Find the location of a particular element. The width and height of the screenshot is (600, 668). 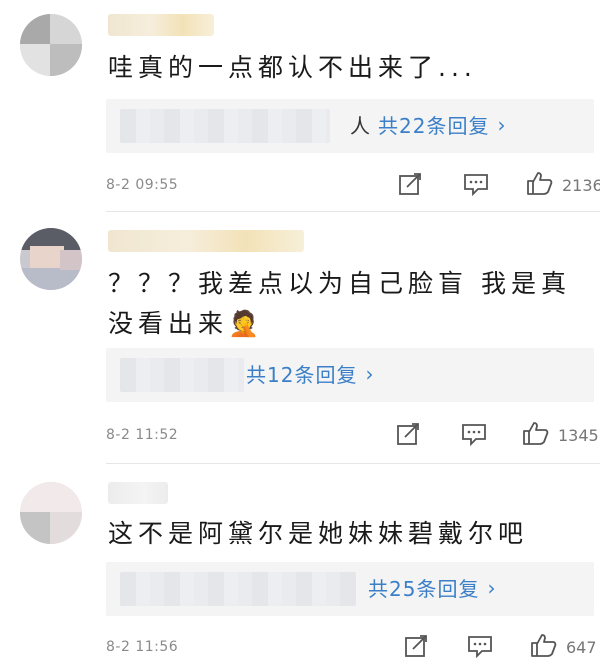

reply-preview: 人 共22条回复 › is located at coordinates (350, 126).